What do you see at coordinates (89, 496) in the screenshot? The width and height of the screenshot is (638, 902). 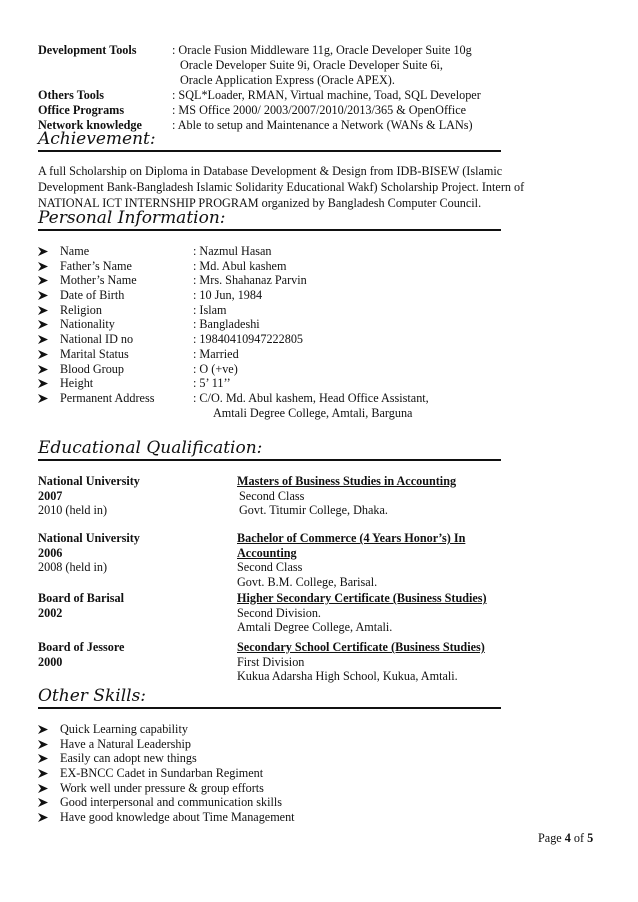 I see `education-entry-left: National University 2007 2010 (held in)` at bounding box center [89, 496].